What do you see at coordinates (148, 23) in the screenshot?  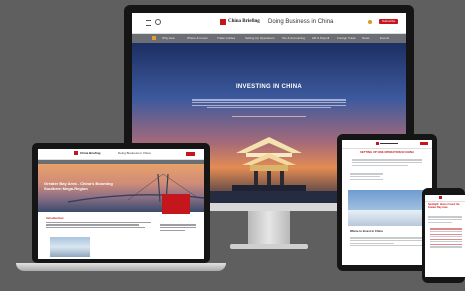 I see `hamburger-icon` at bounding box center [148, 23].